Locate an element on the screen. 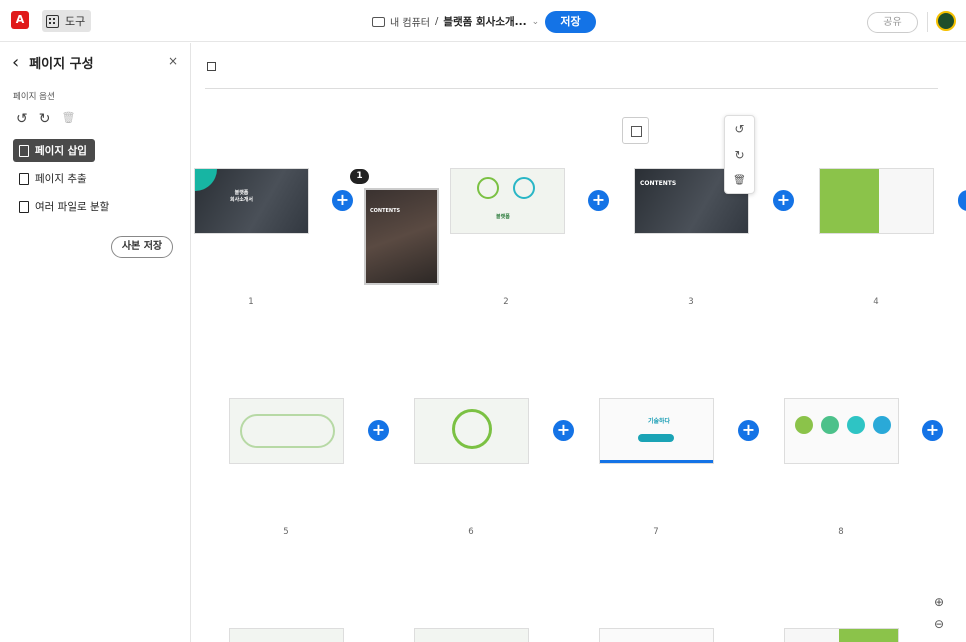 This screenshot has height=642, width=966. location-label: 내 컴퓨터 is located at coordinates (410, 21).